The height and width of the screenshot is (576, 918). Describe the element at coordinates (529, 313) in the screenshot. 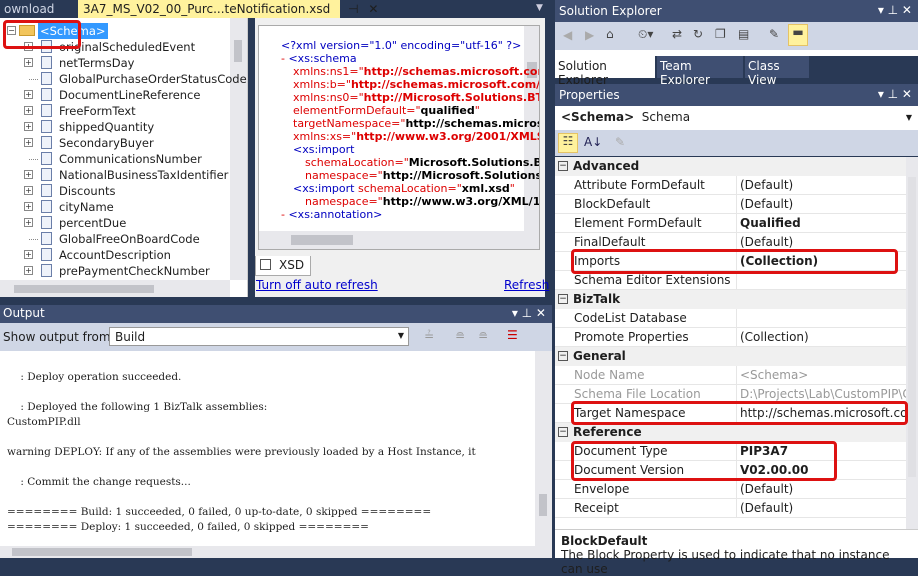

I see `output-window-controls: ▾ ⊥ ✕` at that location.